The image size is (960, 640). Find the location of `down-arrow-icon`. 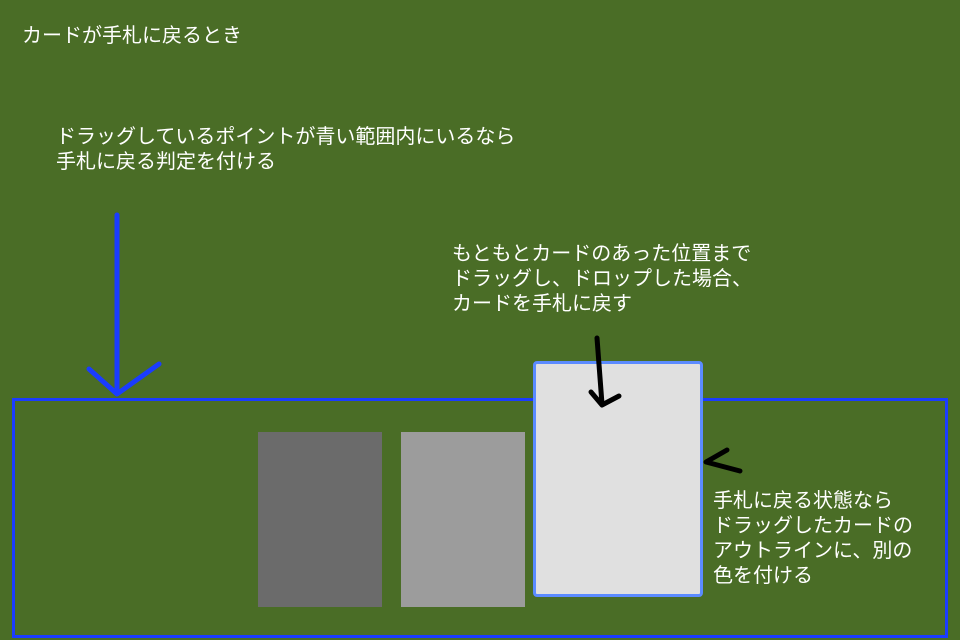

down-arrow-icon is located at coordinates (124, 304).